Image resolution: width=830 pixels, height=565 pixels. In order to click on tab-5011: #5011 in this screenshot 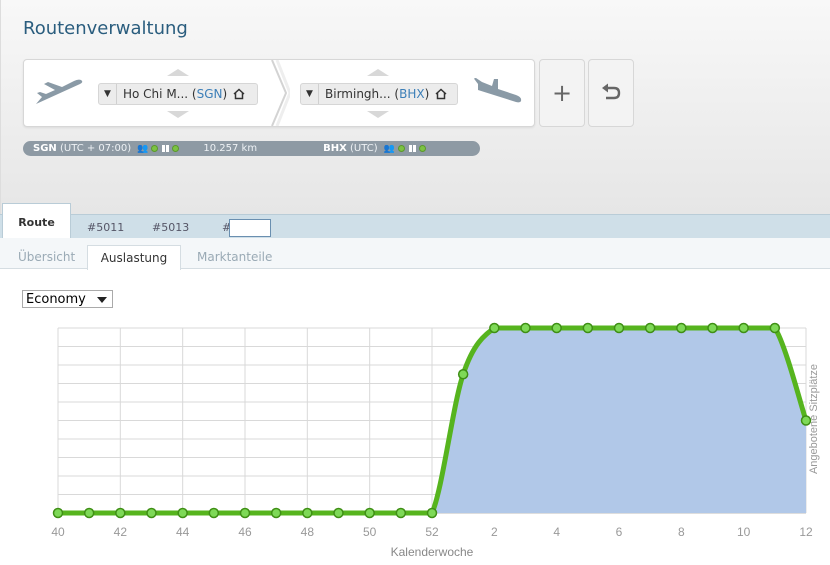, I will do `click(105, 227)`.